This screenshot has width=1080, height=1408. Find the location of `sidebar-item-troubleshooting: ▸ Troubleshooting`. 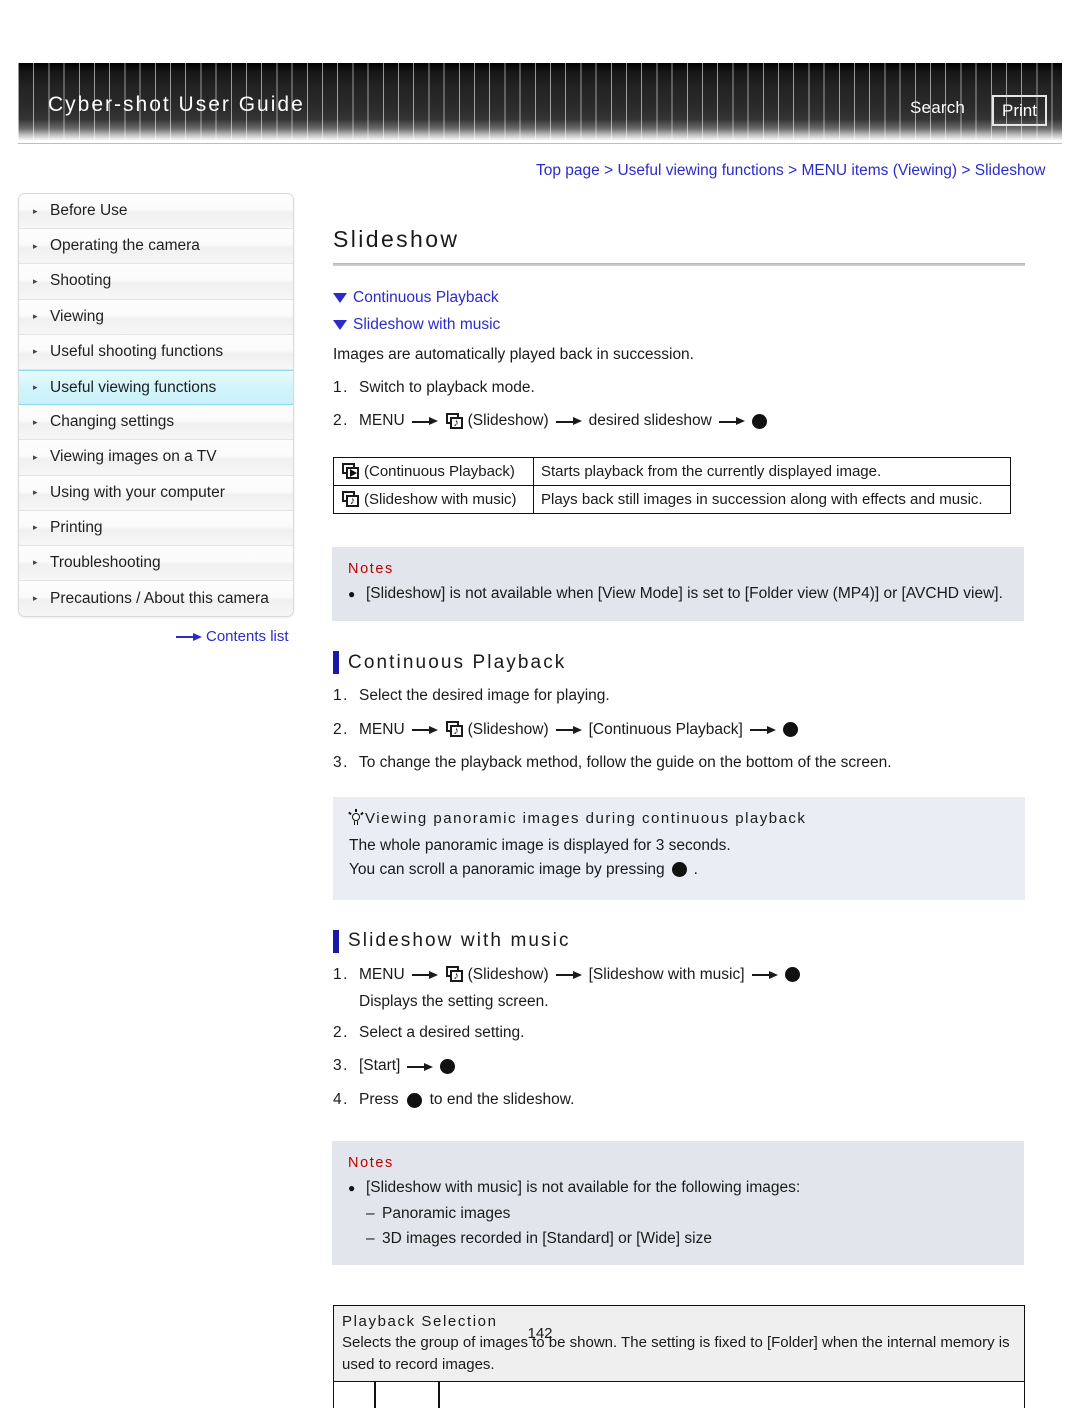

sidebar-item-troubleshooting: ▸ Troubleshooting is located at coordinates (156, 563).